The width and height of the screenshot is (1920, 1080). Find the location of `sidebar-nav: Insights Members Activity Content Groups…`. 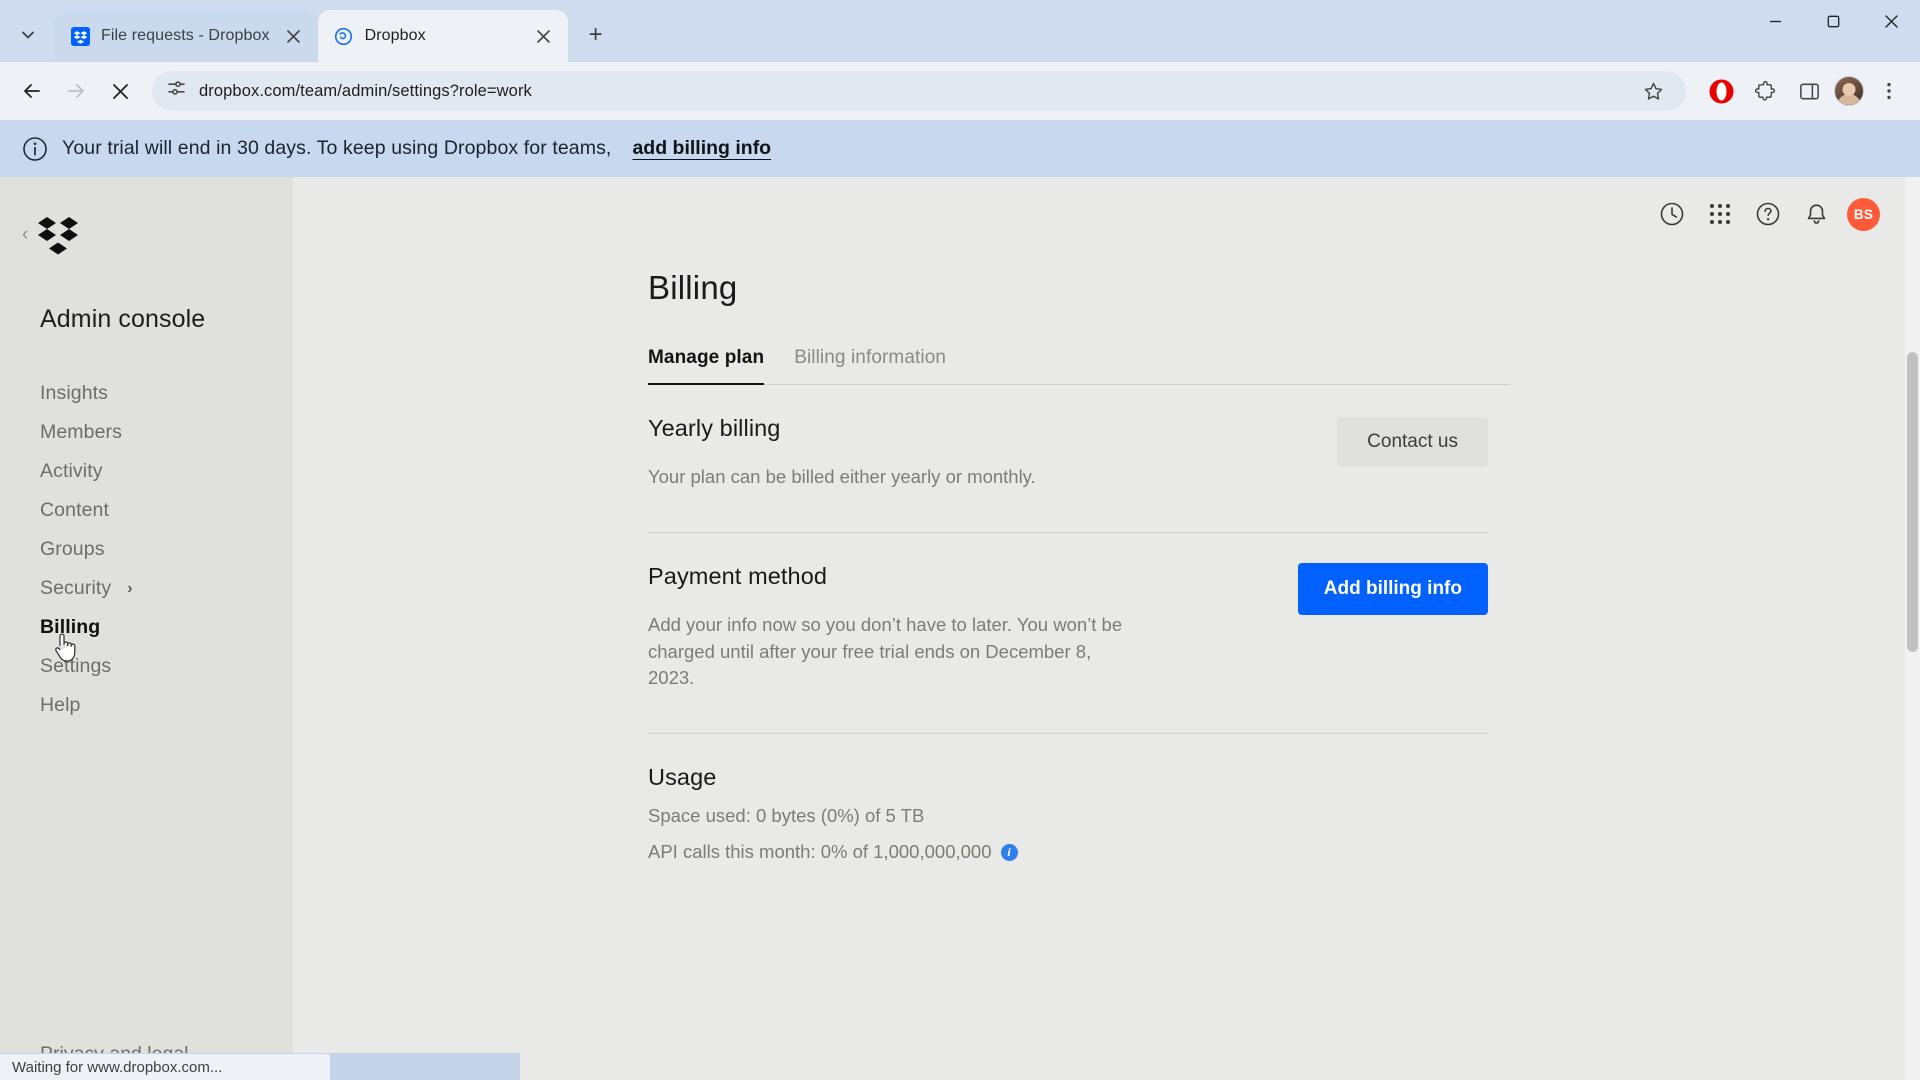

sidebar-nav: Insights Members Activity Content Groups… is located at coordinates (146, 549).